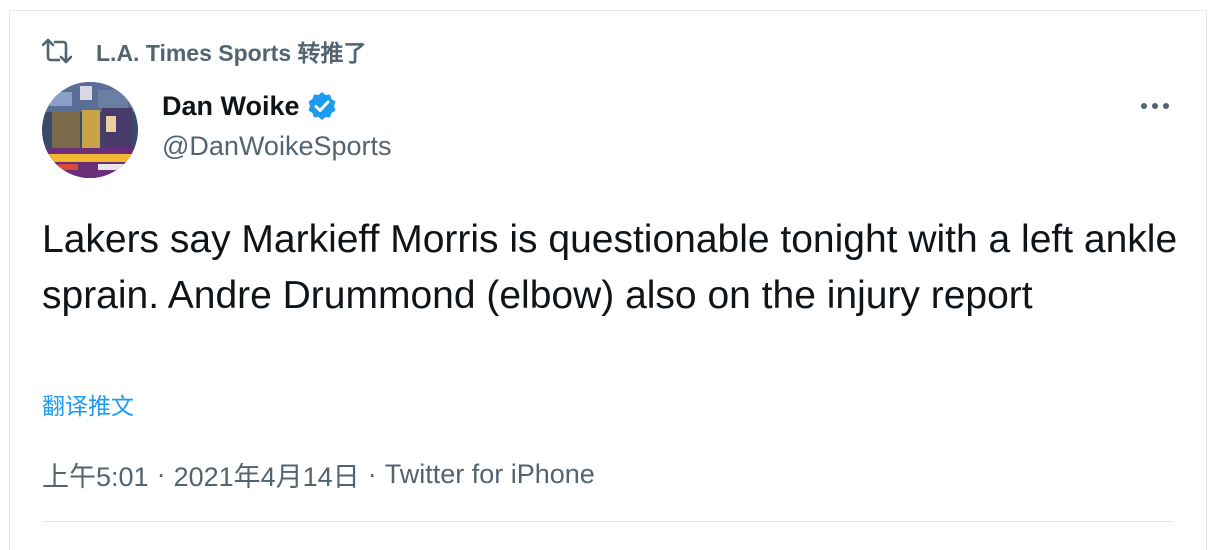  What do you see at coordinates (1156, 106) in the screenshot?
I see `more-options-icon` at bounding box center [1156, 106].